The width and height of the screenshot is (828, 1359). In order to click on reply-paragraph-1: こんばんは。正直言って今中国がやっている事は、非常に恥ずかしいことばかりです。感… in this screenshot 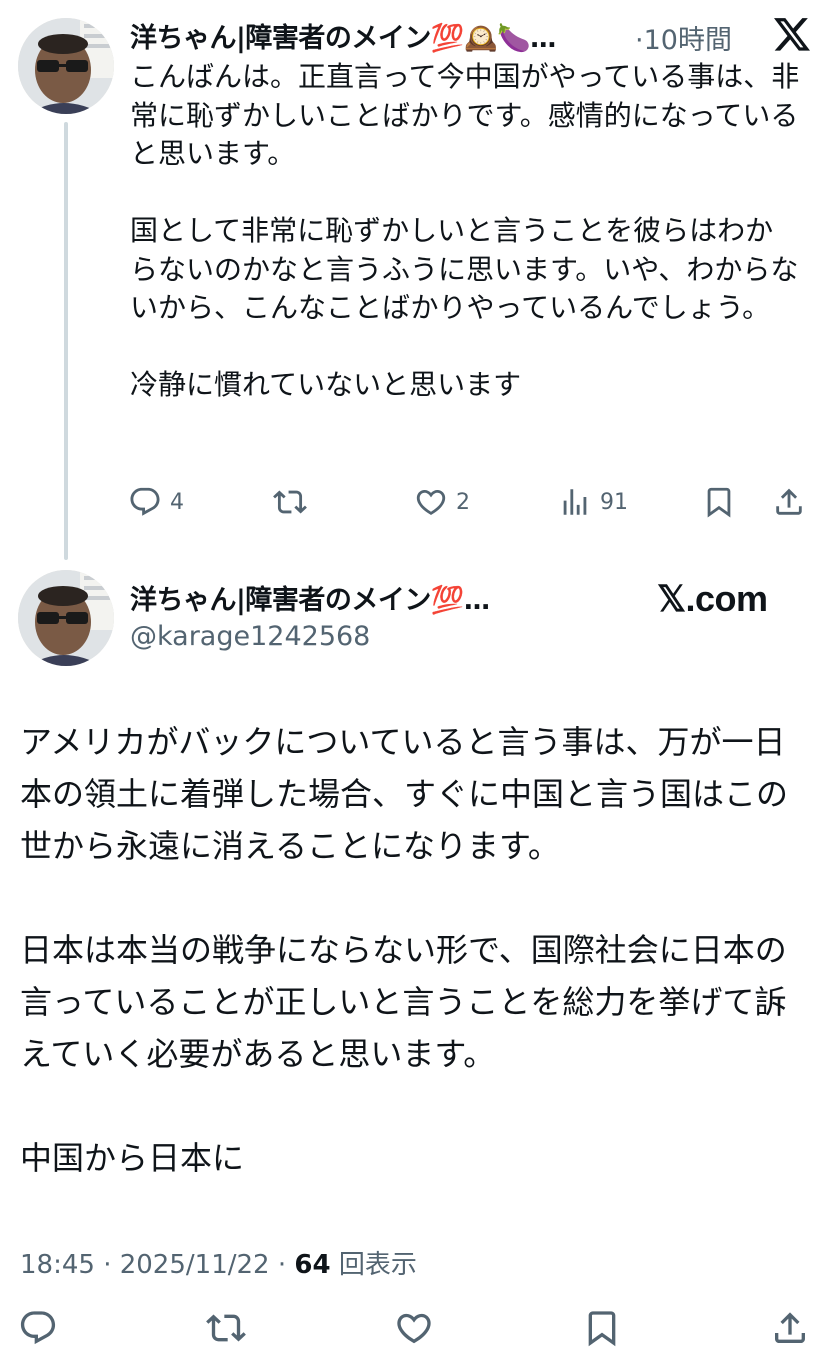, I will do `click(465, 115)`.